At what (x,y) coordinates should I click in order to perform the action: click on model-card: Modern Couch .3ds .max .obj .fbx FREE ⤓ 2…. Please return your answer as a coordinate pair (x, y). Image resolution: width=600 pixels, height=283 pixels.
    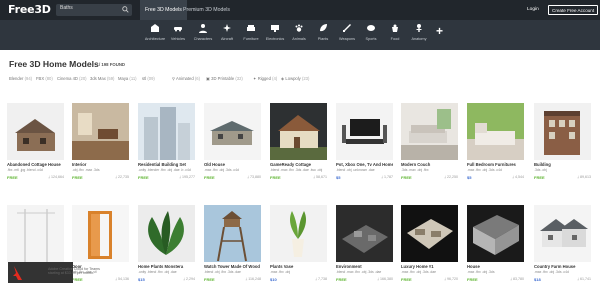
    Looking at the image, I should click on (429, 141).